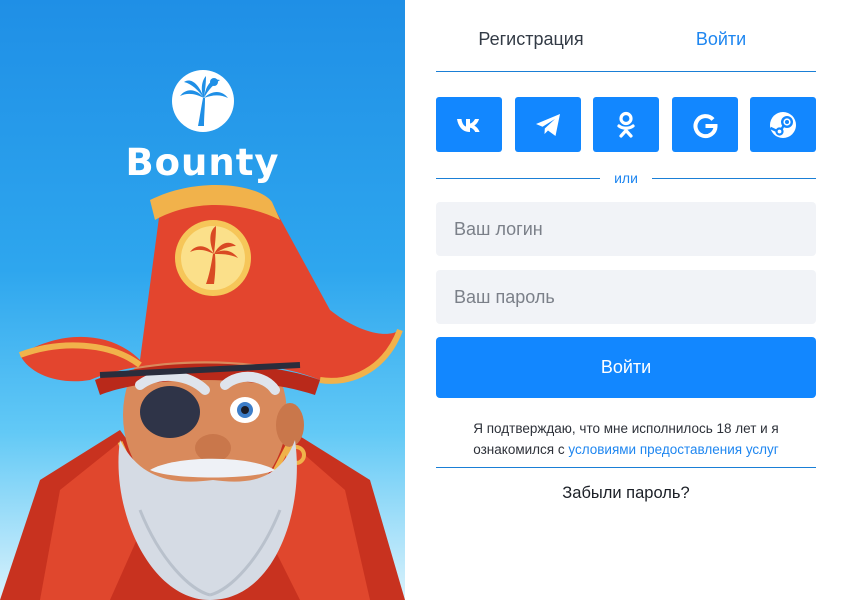 Image resolution: width=844 pixels, height=600 pixels. I want to click on vk-login-button, so click(469, 124).